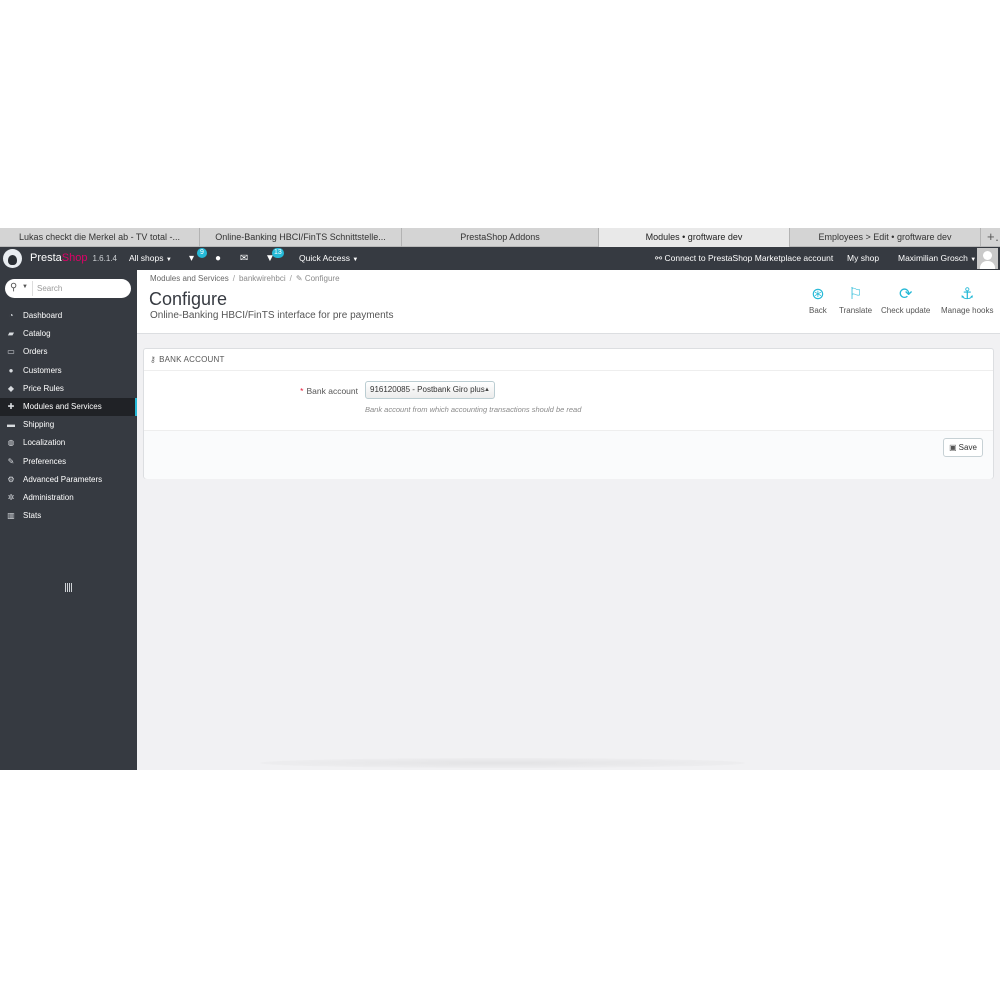 This screenshot has width=1000, height=1000. Describe the element at coordinates (11, 443) in the screenshot. I see `globe-icon: ◍` at that location.